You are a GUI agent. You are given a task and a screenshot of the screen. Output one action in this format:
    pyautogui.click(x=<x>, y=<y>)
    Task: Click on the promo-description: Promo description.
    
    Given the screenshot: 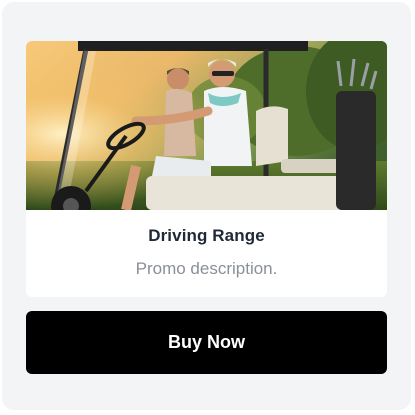 What is the action you would take?
    pyautogui.click(x=206, y=268)
    